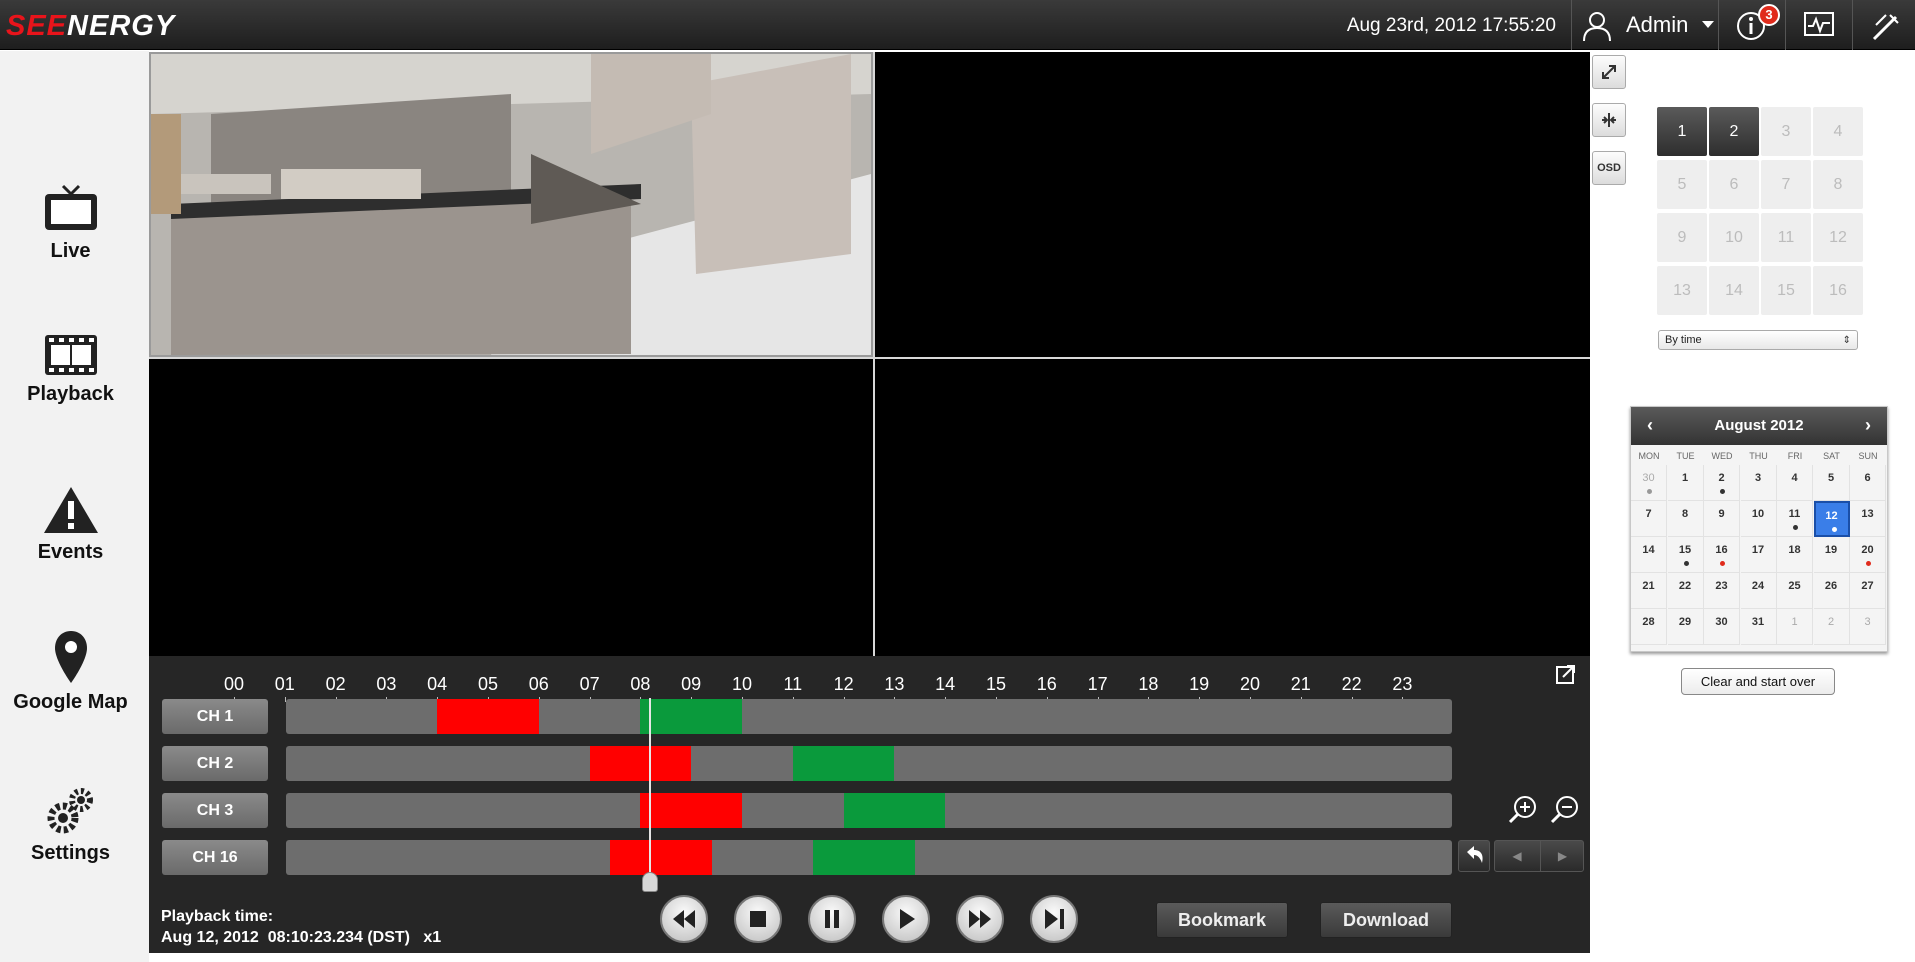 The width and height of the screenshot is (1915, 962). What do you see at coordinates (1795, 591) in the screenshot?
I see `calendar-day: 25` at bounding box center [1795, 591].